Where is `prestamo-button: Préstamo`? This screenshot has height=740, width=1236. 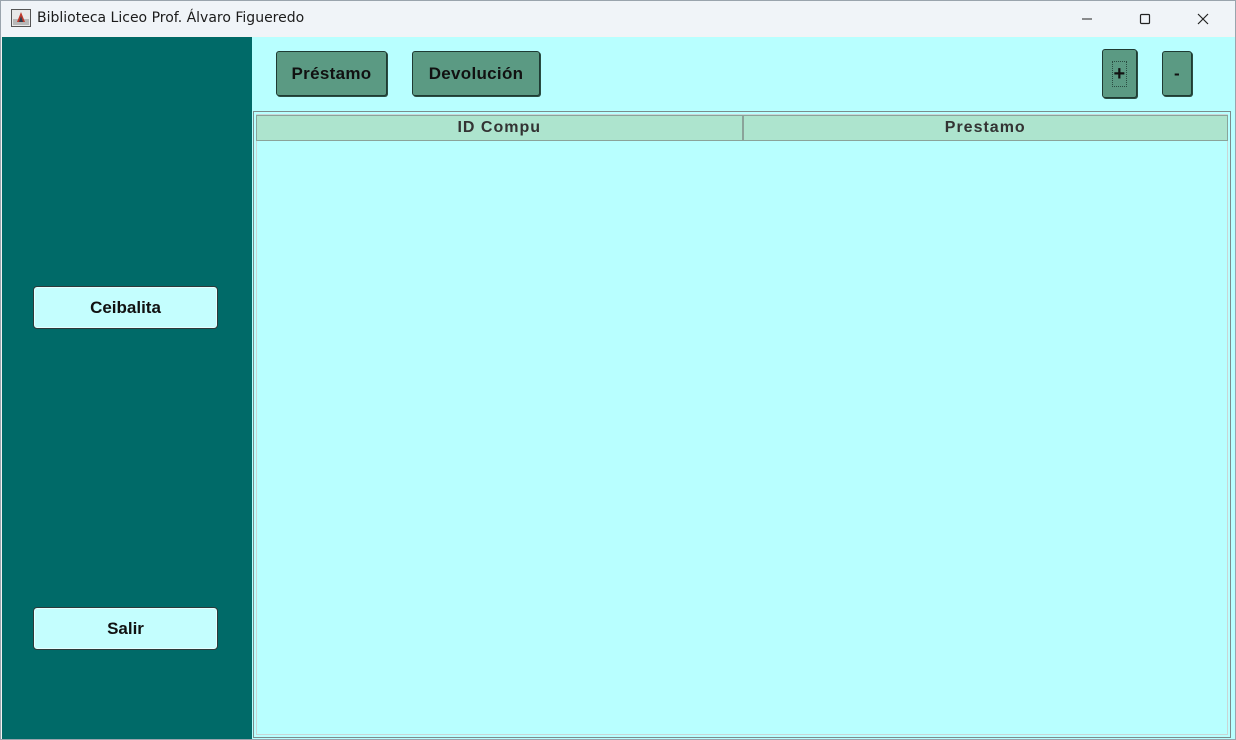 prestamo-button: Préstamo is located at coordinates (331, 73).